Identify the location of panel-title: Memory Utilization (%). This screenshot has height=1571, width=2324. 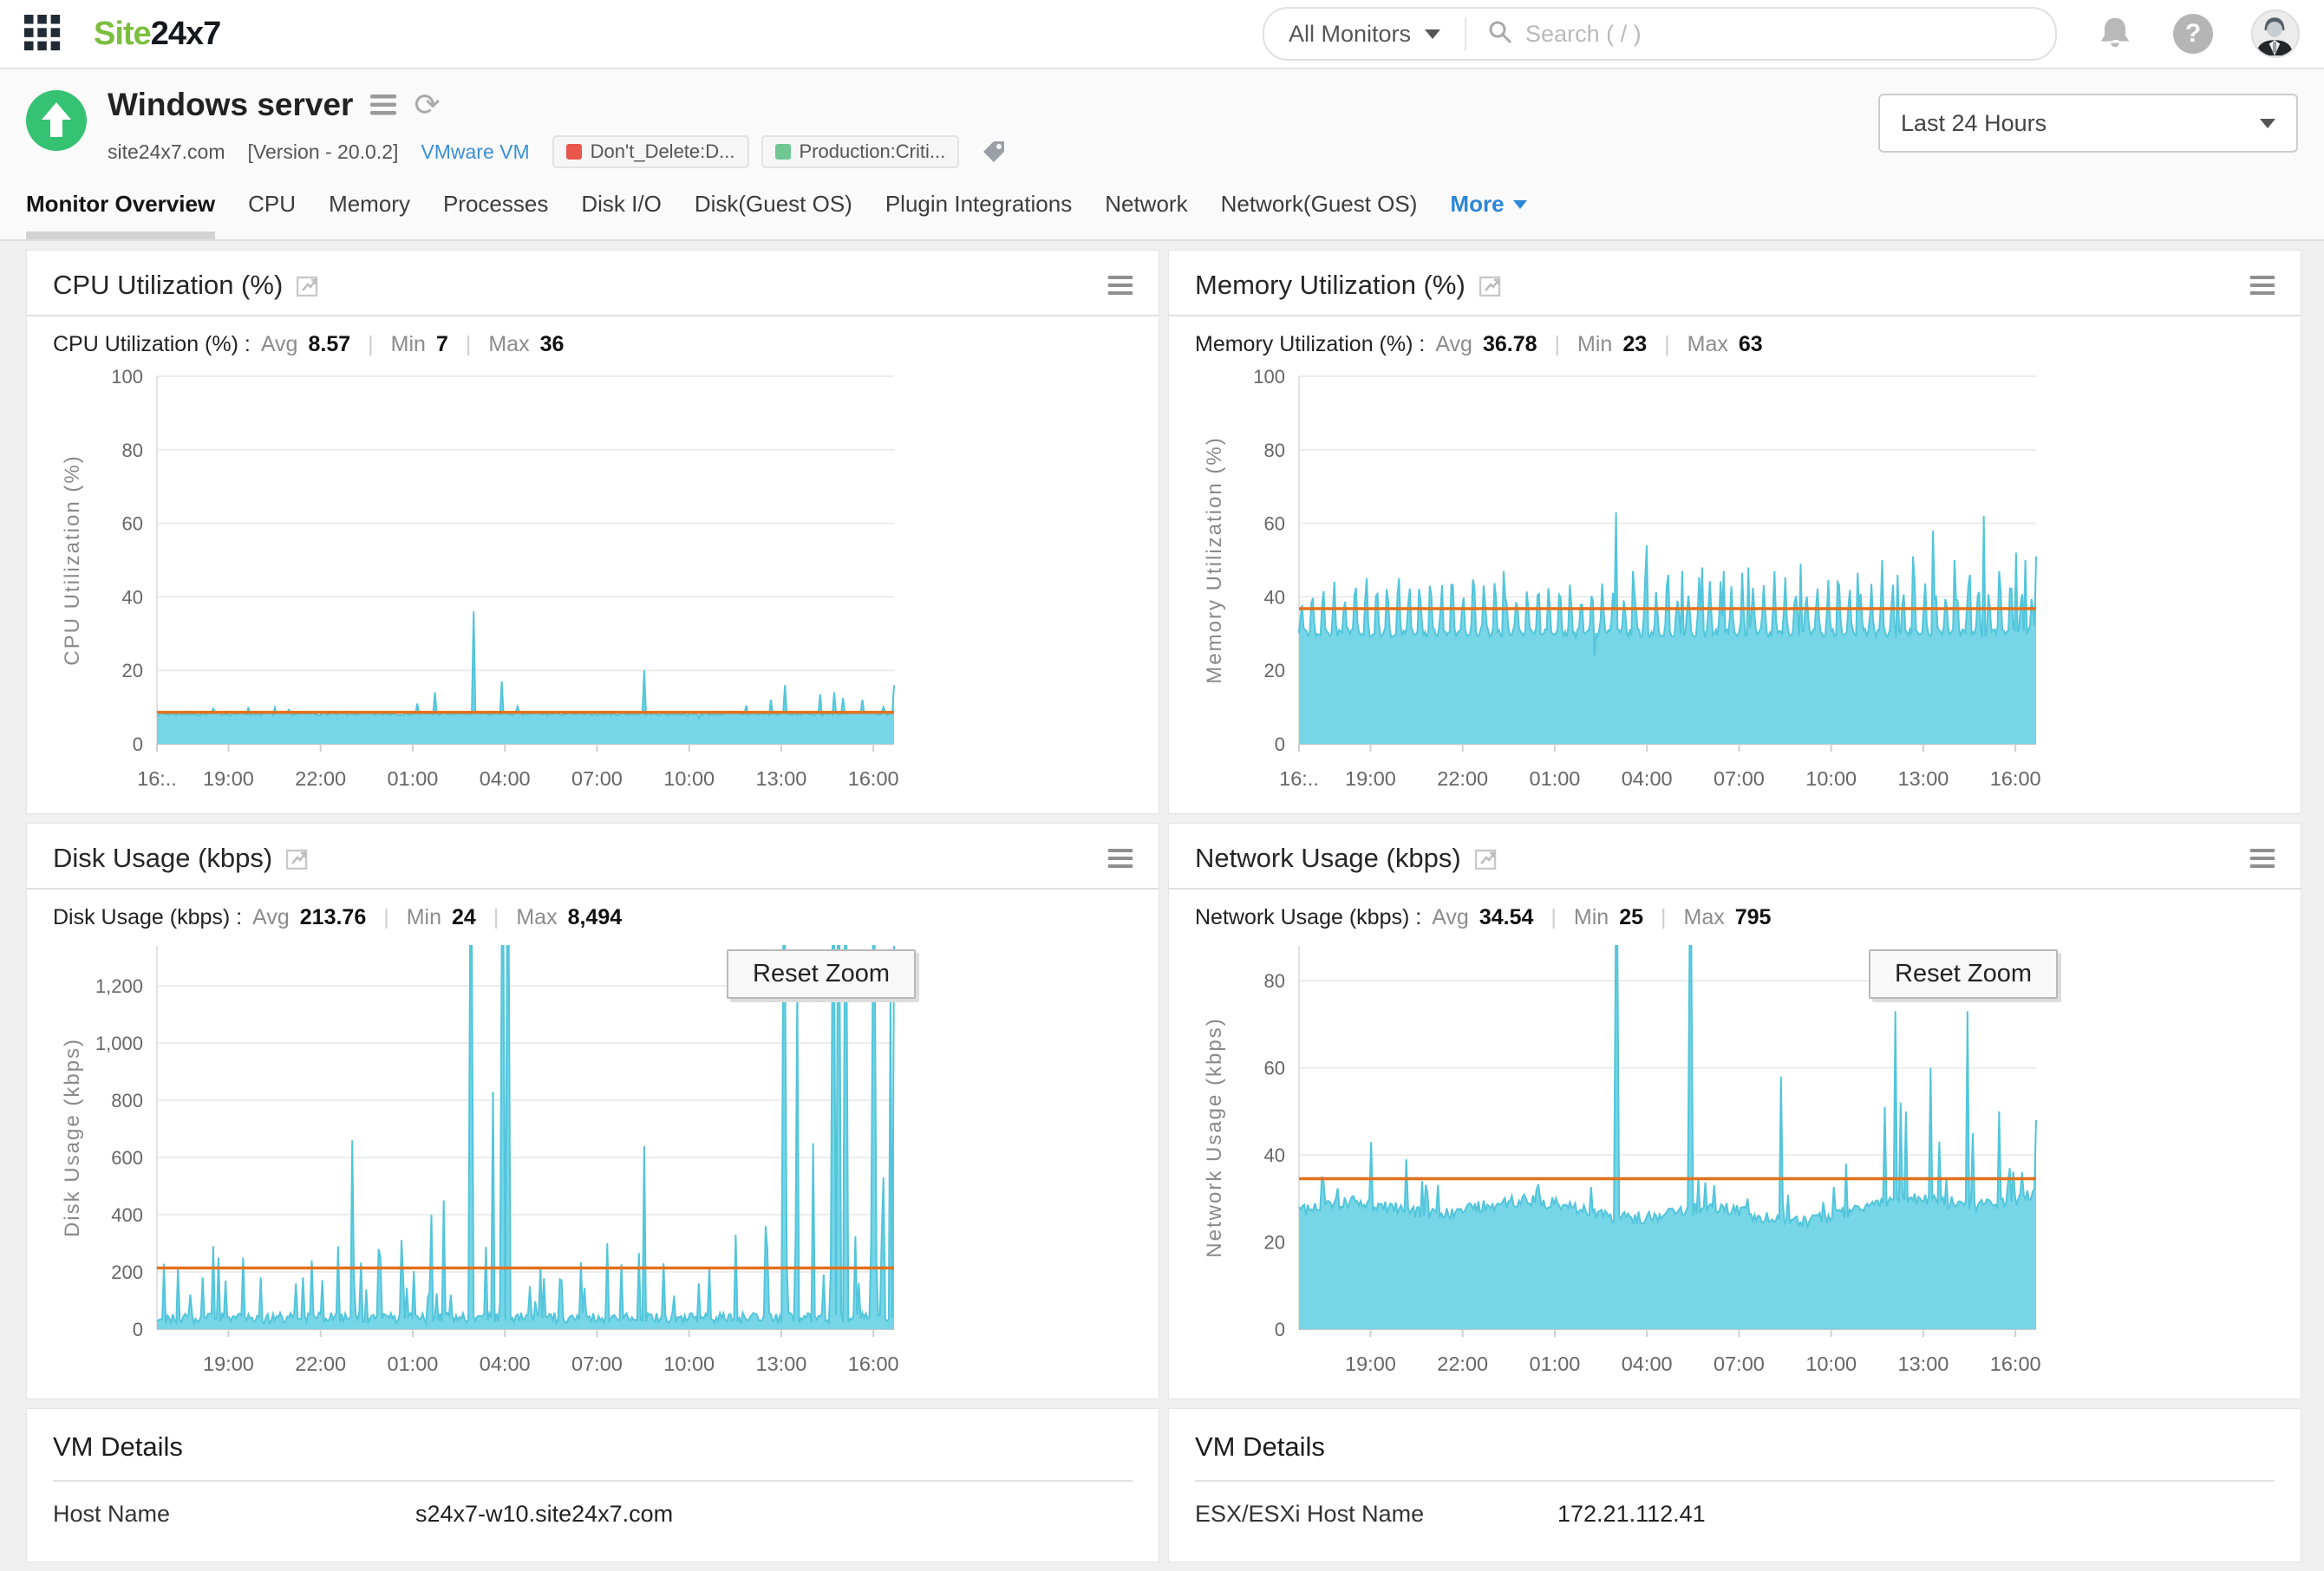
(1330, 285).